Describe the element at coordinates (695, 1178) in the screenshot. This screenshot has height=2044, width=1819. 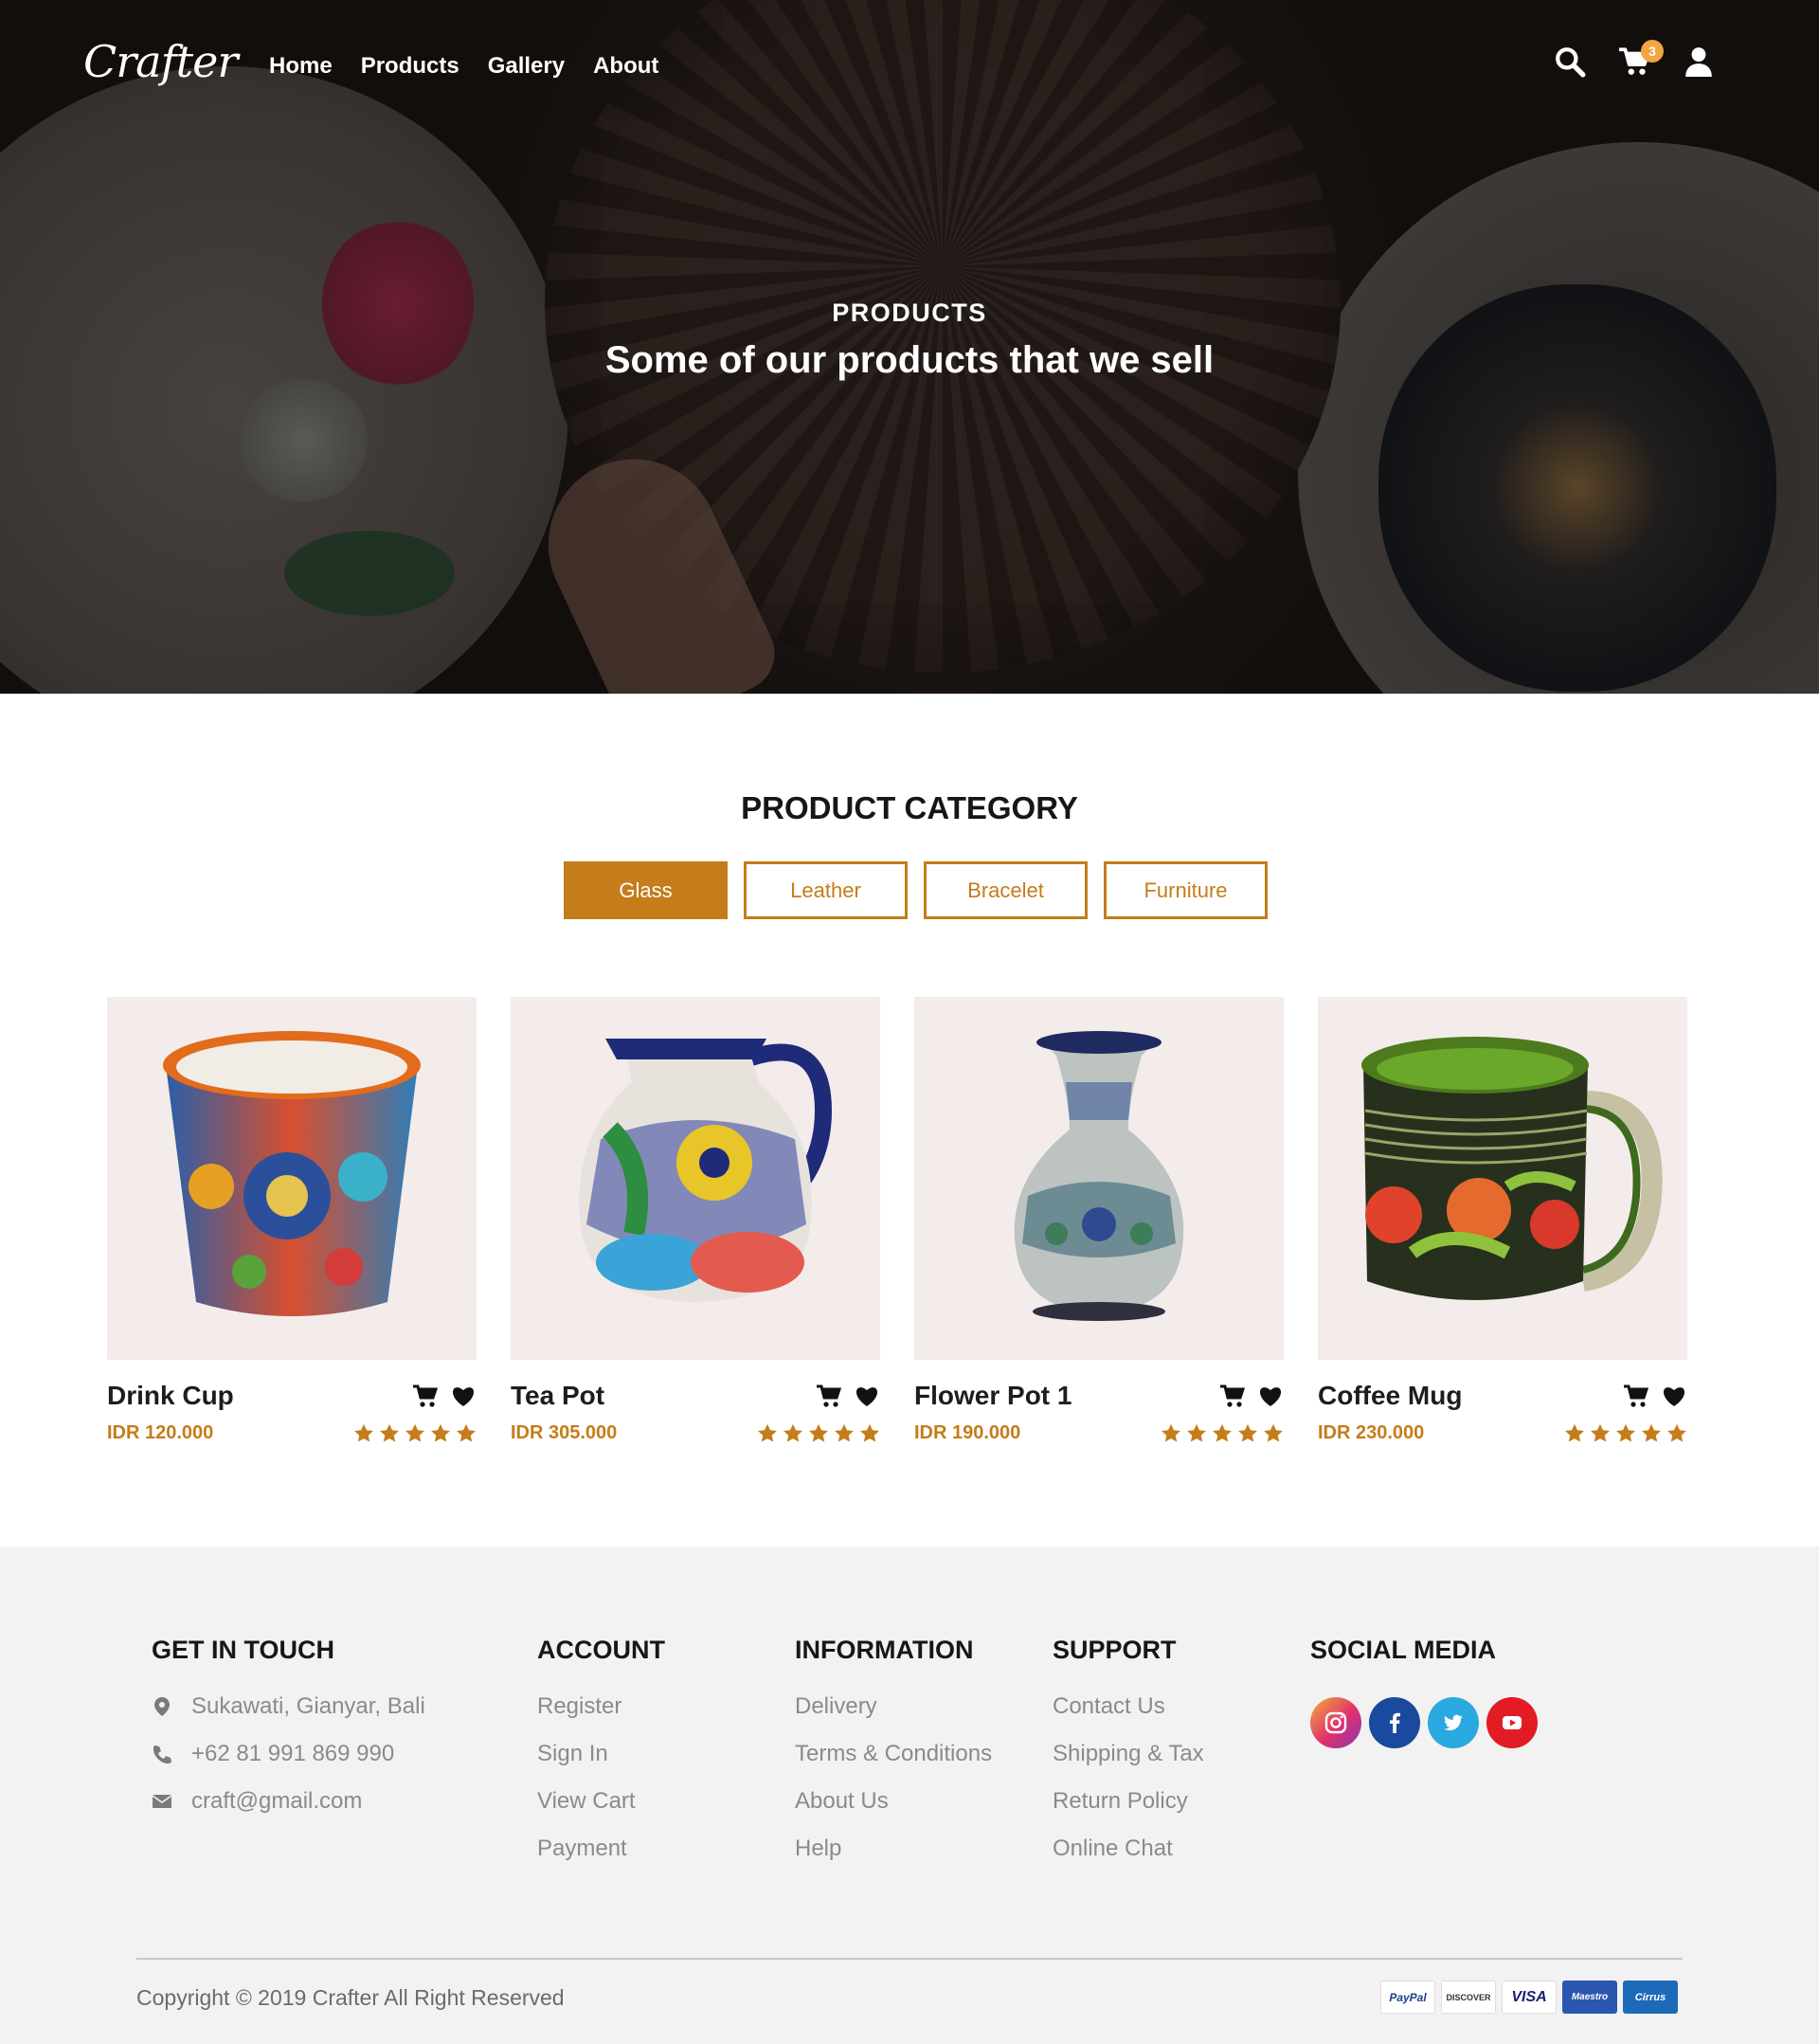
I see `product-image-tea-pot` at that location.